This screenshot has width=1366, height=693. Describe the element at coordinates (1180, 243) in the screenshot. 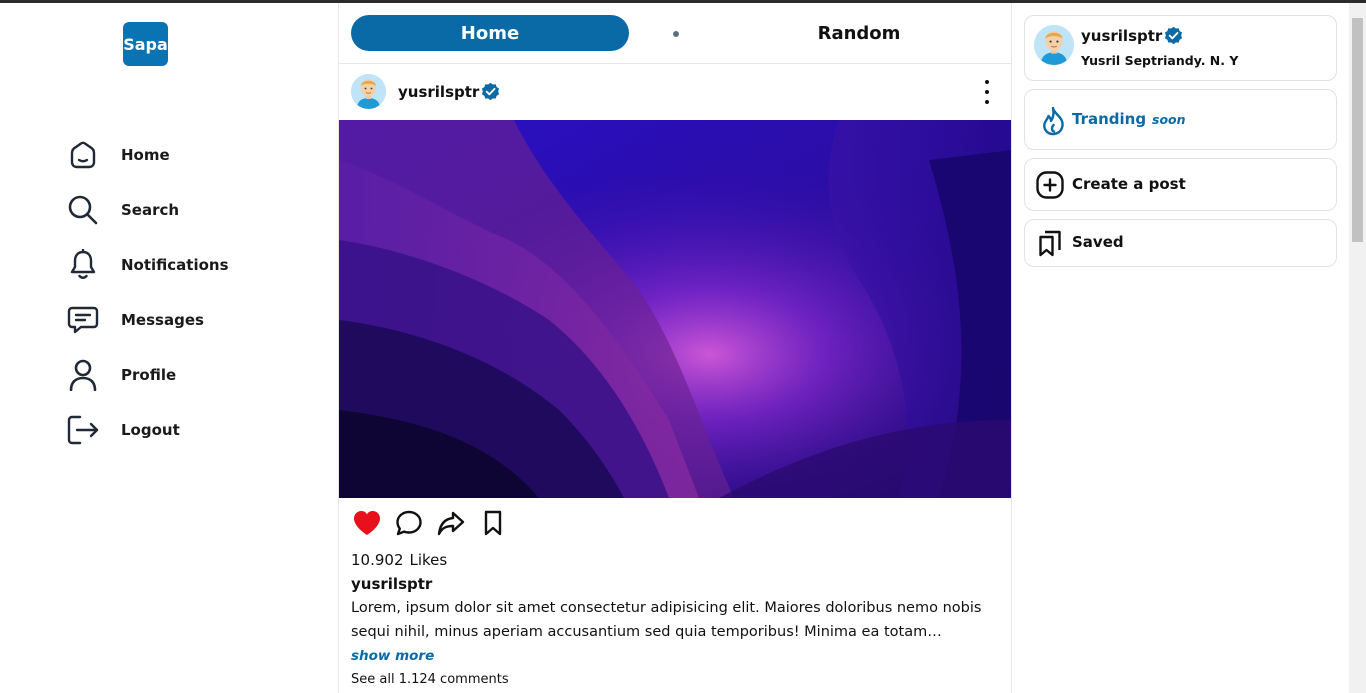

I see `saved-card: Saved` at that location.